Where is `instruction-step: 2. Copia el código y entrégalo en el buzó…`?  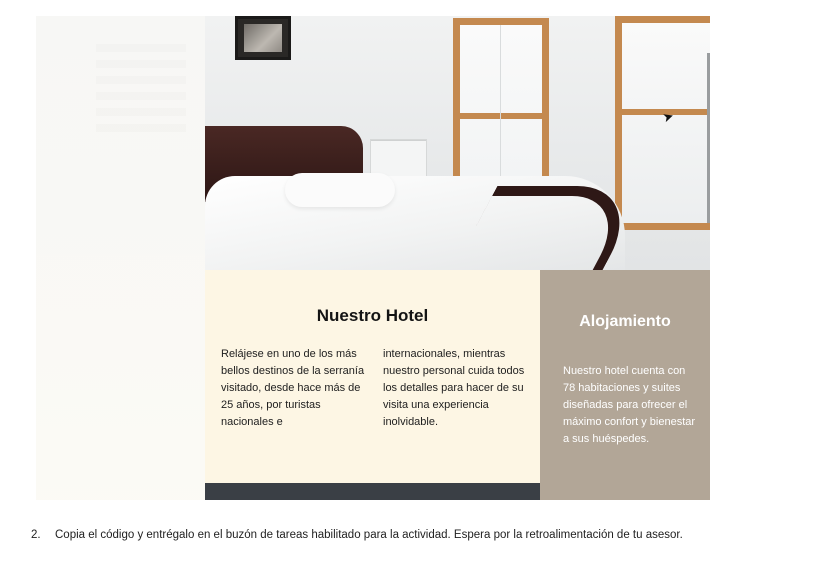 instruction-step: 2. Copia el código y entrégalo en el buzó… is located at coordinates (357, 535).